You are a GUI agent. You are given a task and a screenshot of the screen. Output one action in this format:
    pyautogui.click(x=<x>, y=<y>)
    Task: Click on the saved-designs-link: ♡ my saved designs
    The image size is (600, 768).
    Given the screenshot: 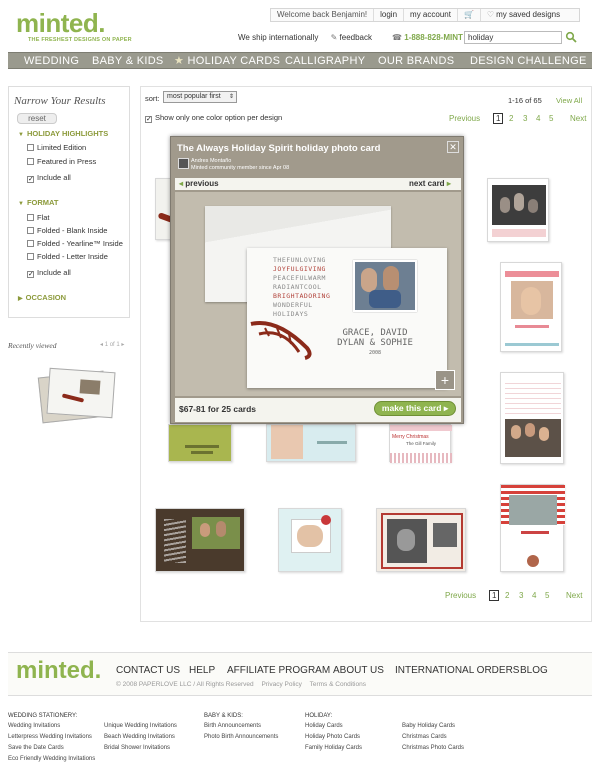 What is the action you would take?
    pyautogui.click(x=523, y=15)
    